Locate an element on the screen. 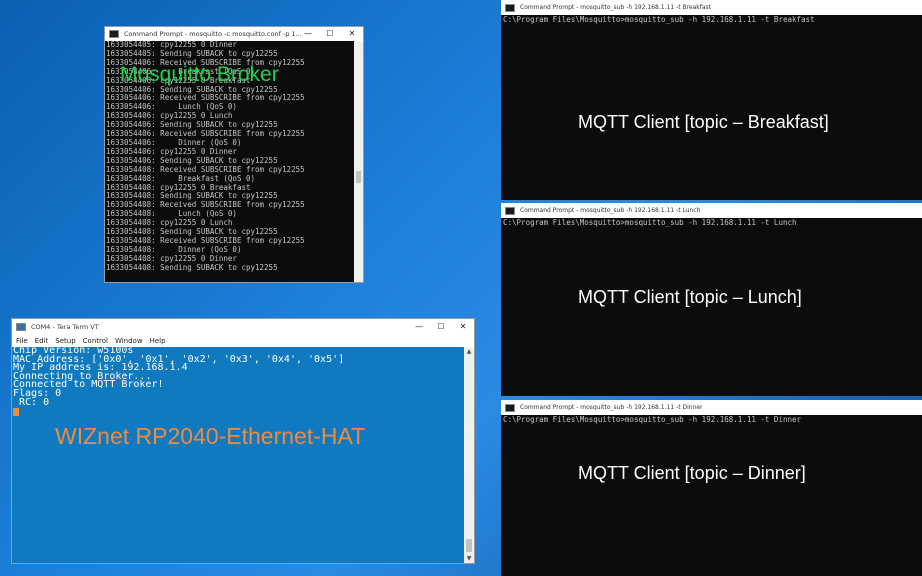 The image size is (922, 576). terminal-output-line: Flags: 0 is located at coordinates (37, 393).